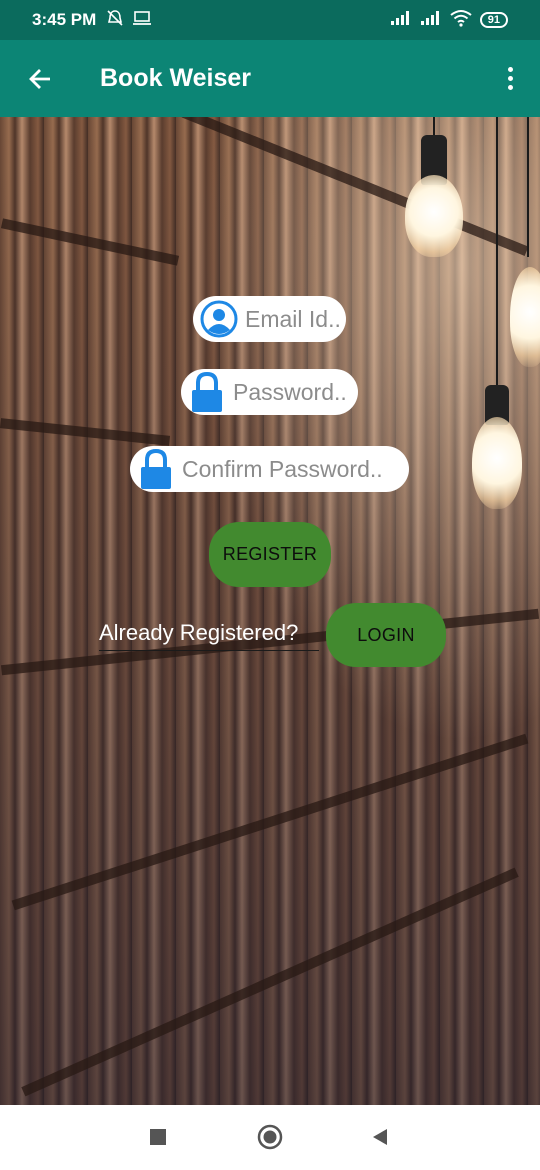 The height and width of the screenshot is (1170, 540). Describe the element at coordinates (270, 554) in the screenshot. I see `register-button: REGISTER` at that location.